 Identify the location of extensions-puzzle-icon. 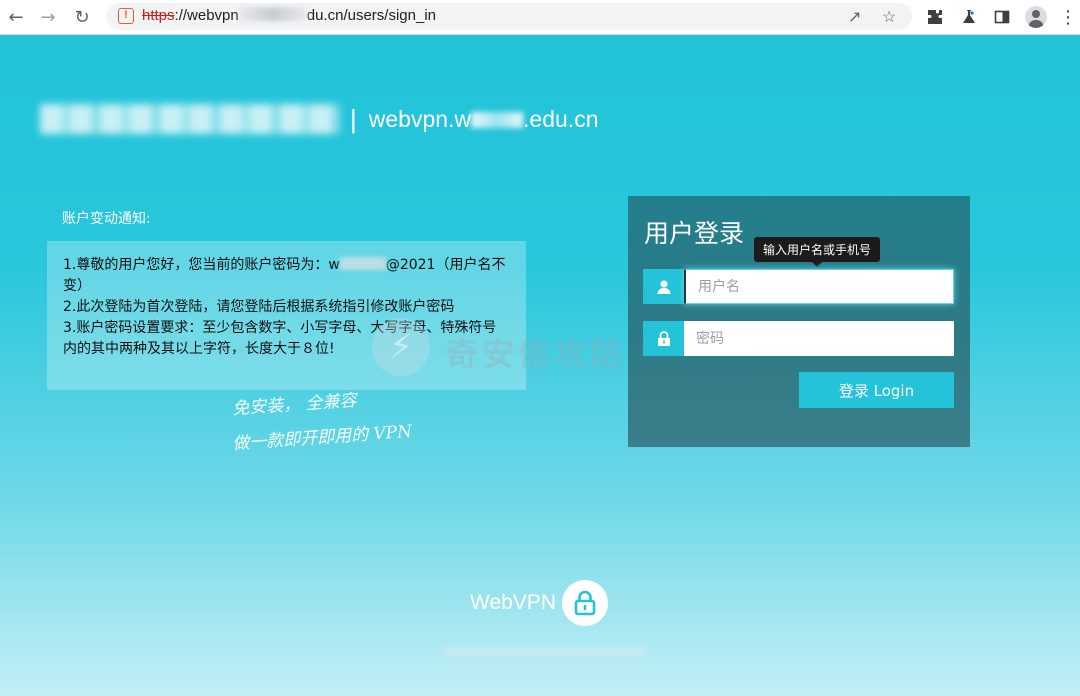
(935, 17).